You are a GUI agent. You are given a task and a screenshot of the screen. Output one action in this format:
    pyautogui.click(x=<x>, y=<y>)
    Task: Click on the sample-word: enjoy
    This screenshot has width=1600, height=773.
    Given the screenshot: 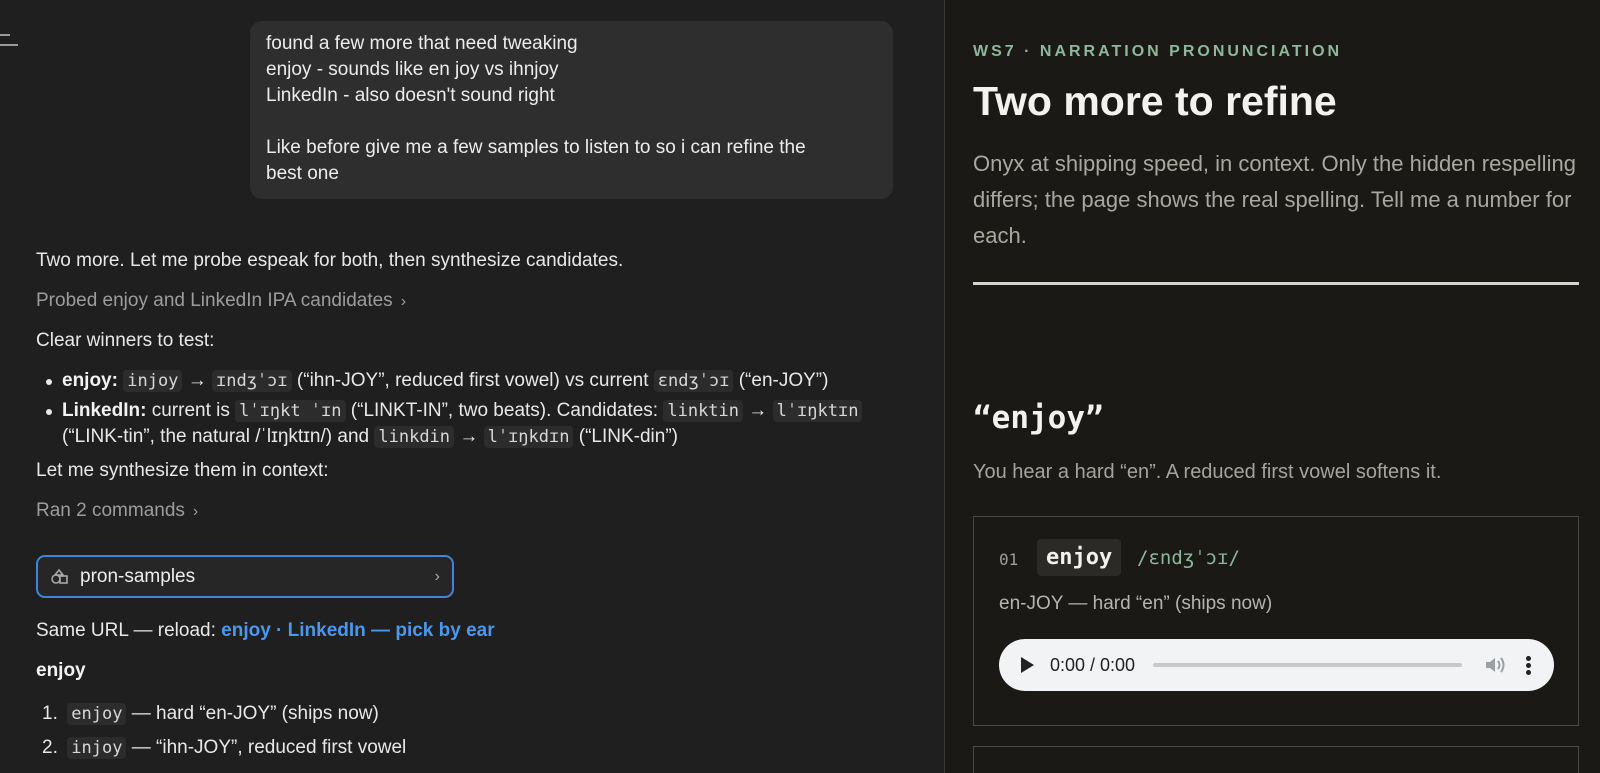 What is the action you would take?
    pyautogui.click(x=1079, y=557)
    